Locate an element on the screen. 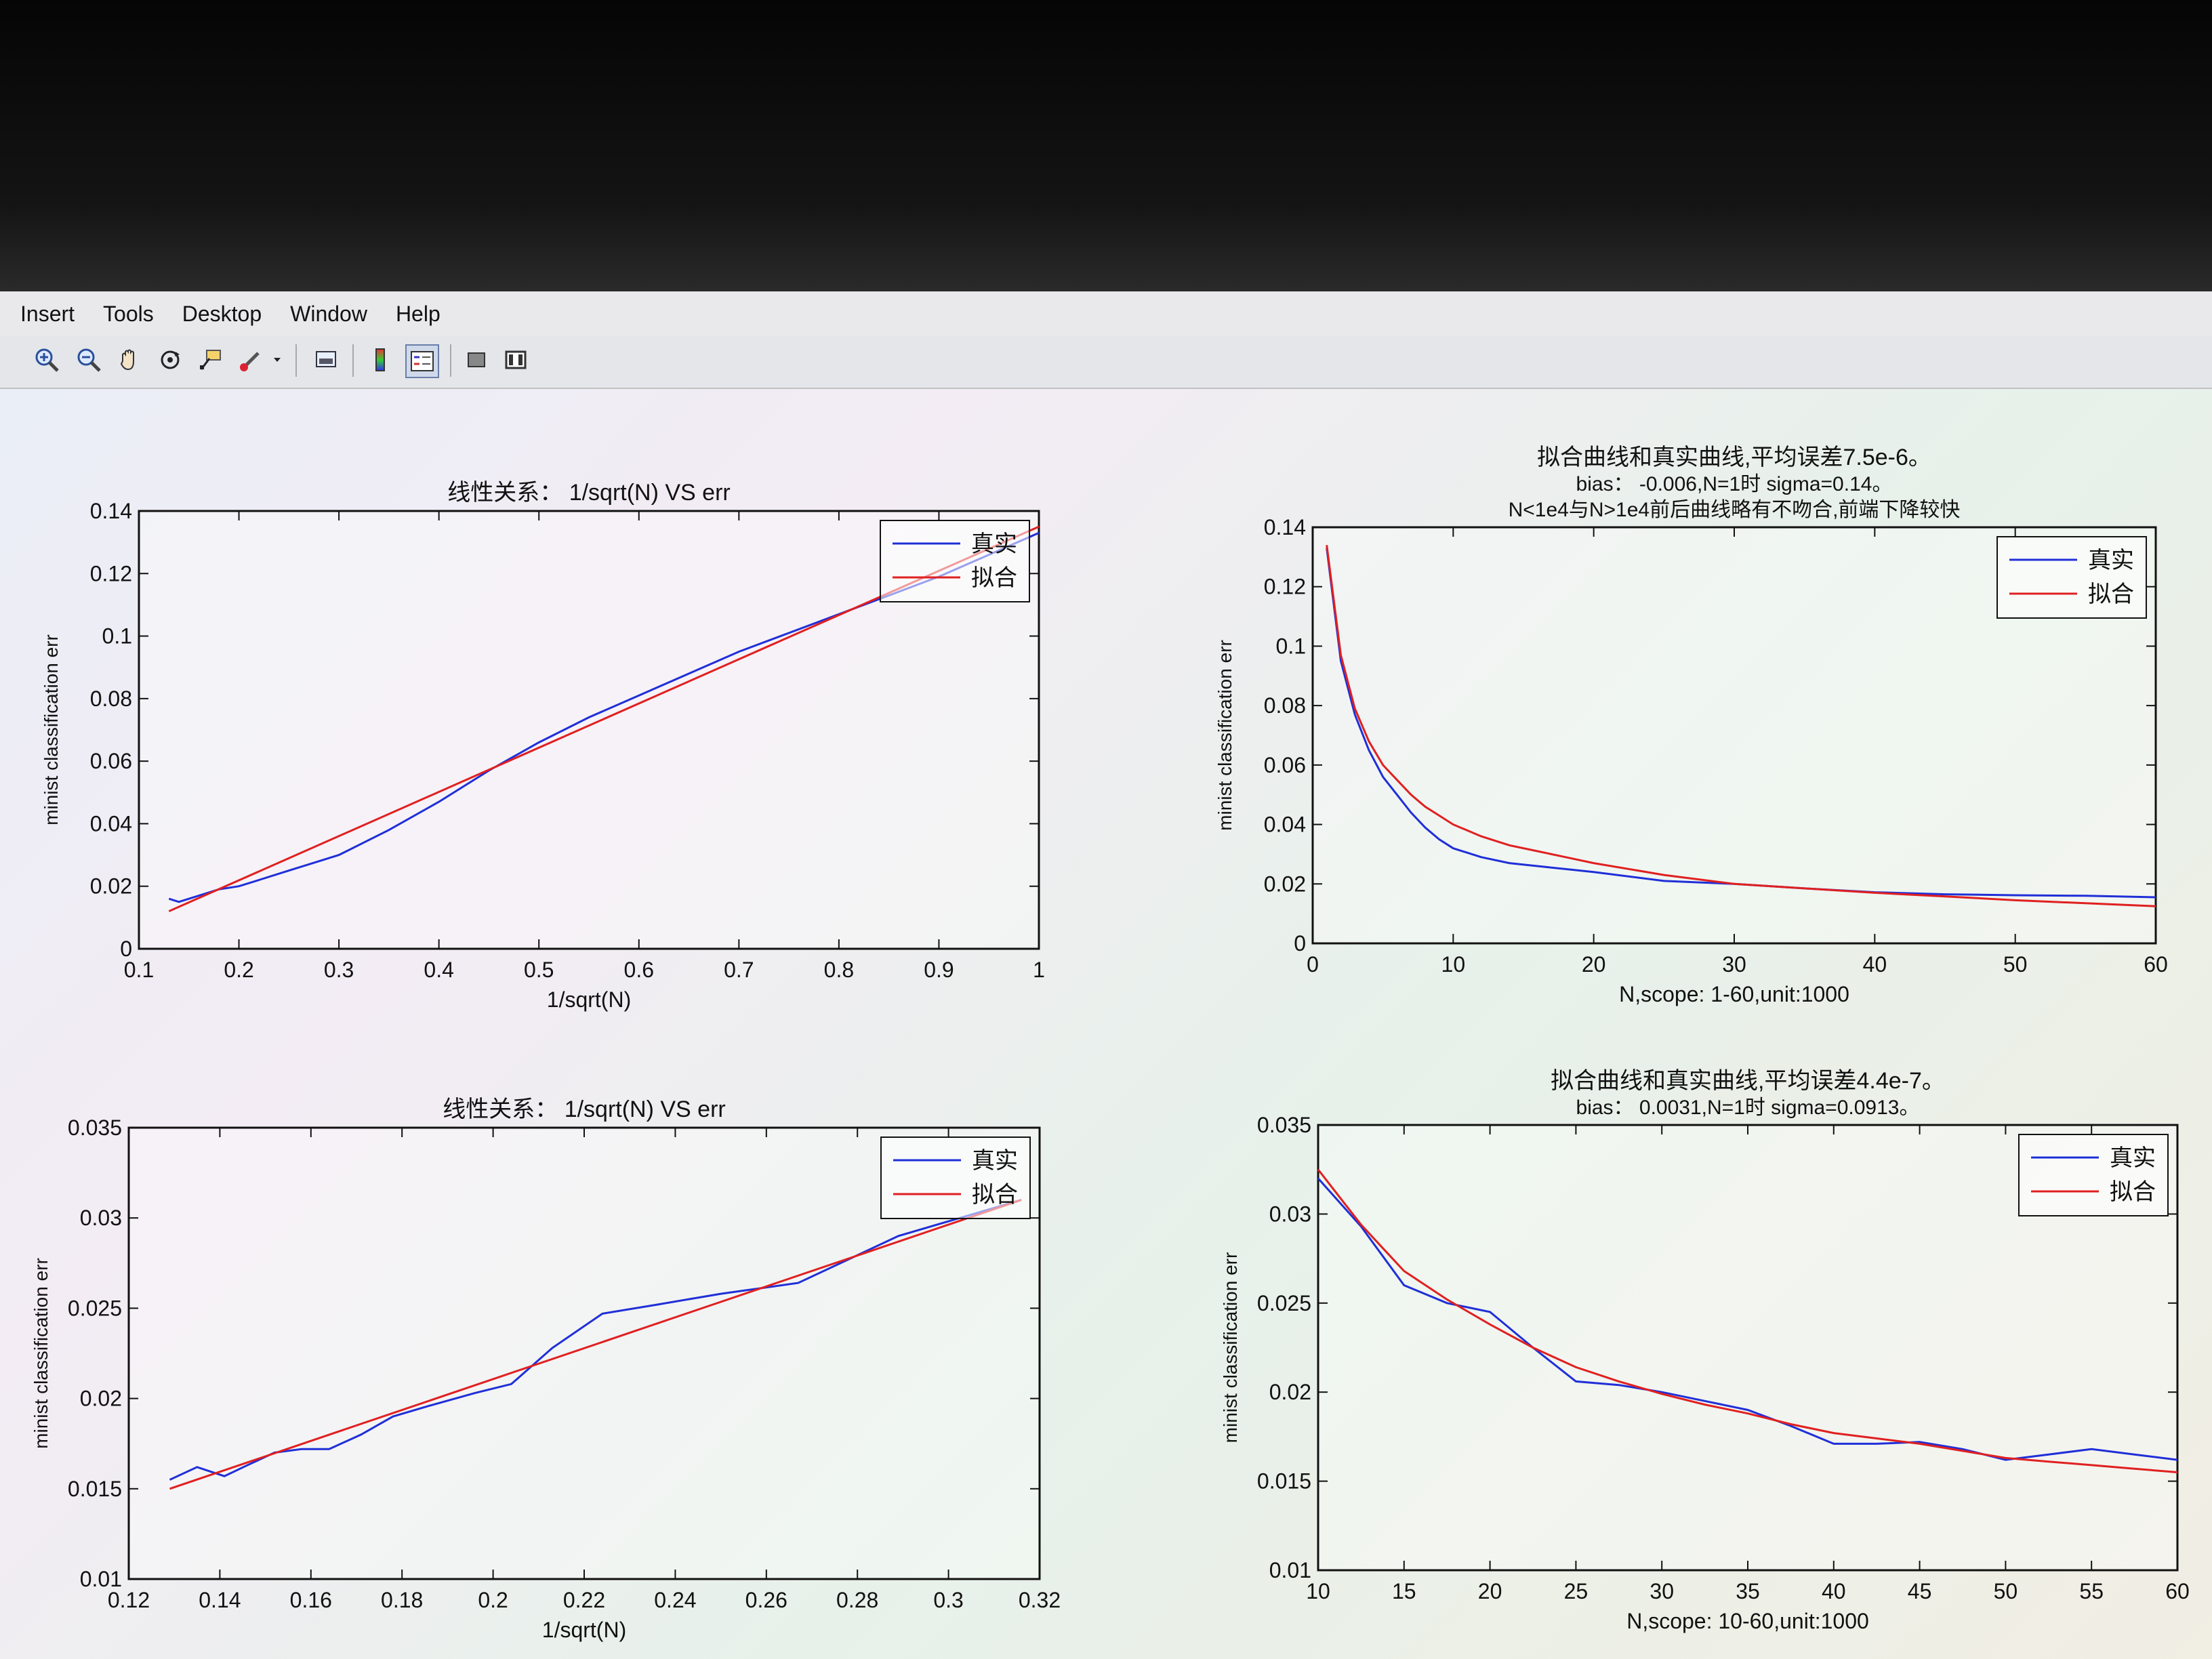 The width and height of the screenshot is (2212, 1659). x-tick-label: 0.6 is located at coordinates (639, 970).